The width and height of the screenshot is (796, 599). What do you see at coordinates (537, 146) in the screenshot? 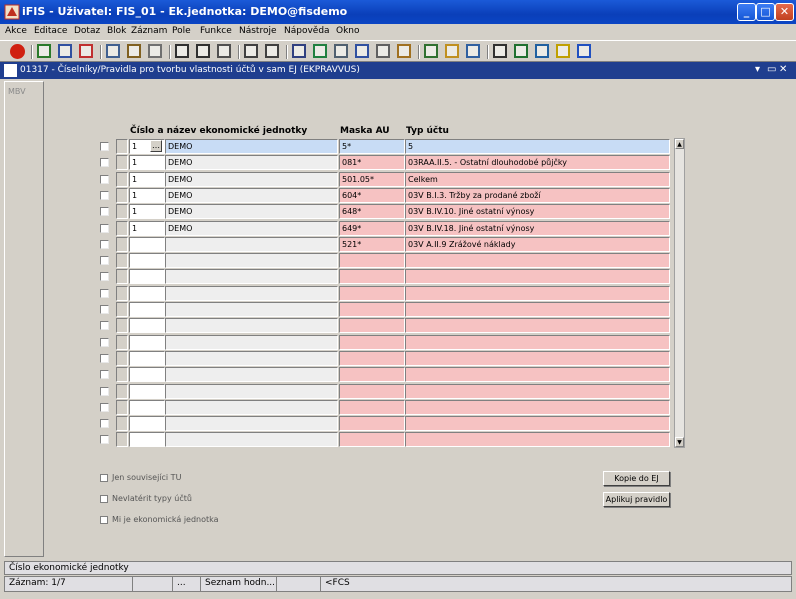
I see `account-type-field: 5` at bounding box center [537, 146].